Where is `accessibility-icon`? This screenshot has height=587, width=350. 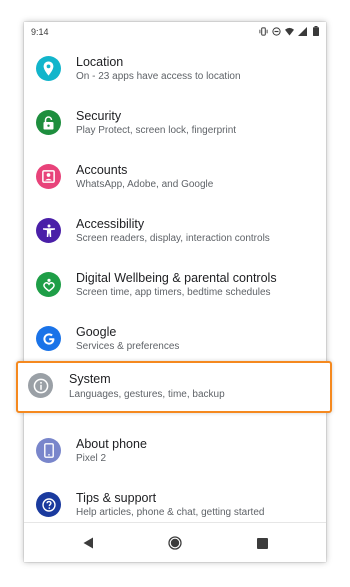 accessibility-icon is located at coordinates (48, 230).